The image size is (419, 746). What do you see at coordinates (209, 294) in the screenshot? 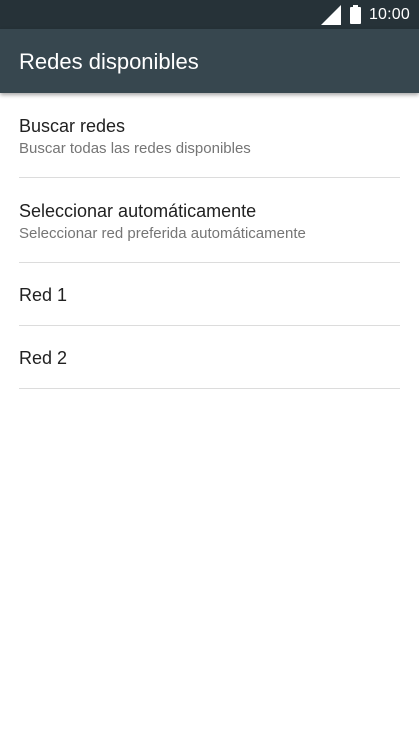
I see `list-item-network-1: Red 1` at bounding box center [209, 294].